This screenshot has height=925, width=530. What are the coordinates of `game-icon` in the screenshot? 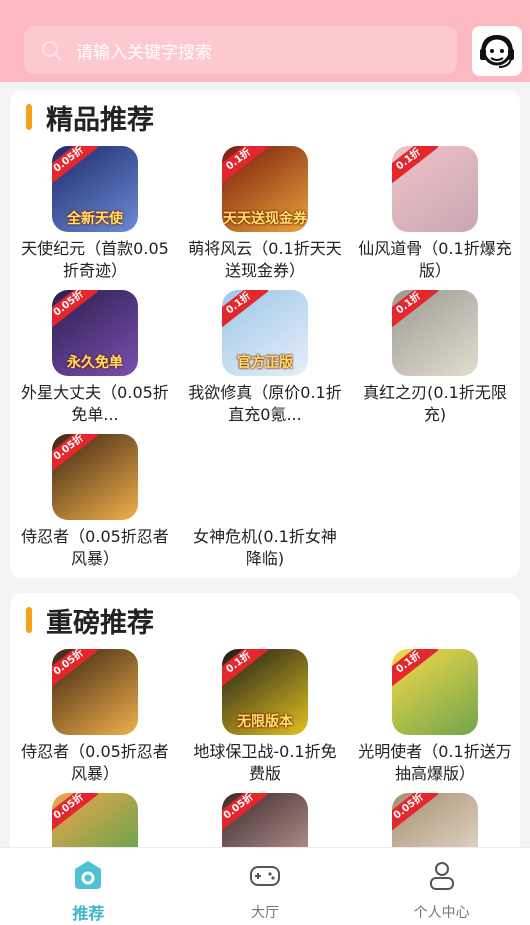 It's located at (265, 477).